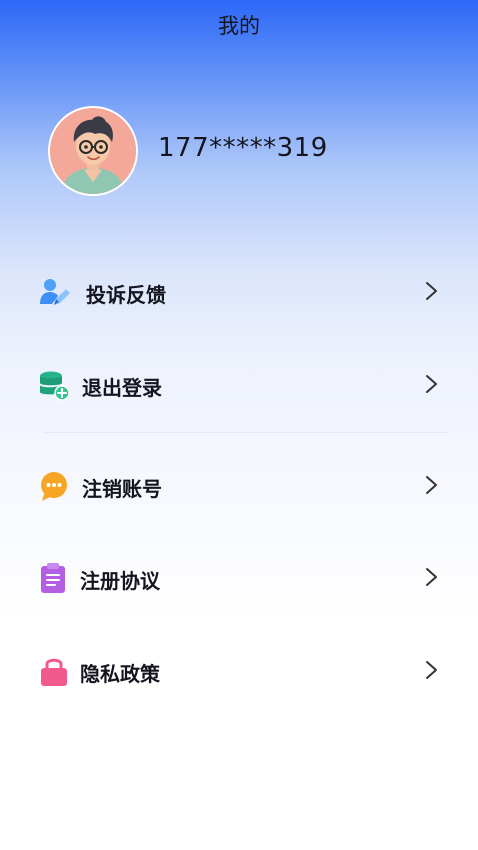 The image size is (478, 850). What do you see at coordinates (120, 581) in the screenshot?
I see `menu-item-label: 注册协议` at bounding box center [120, 581].